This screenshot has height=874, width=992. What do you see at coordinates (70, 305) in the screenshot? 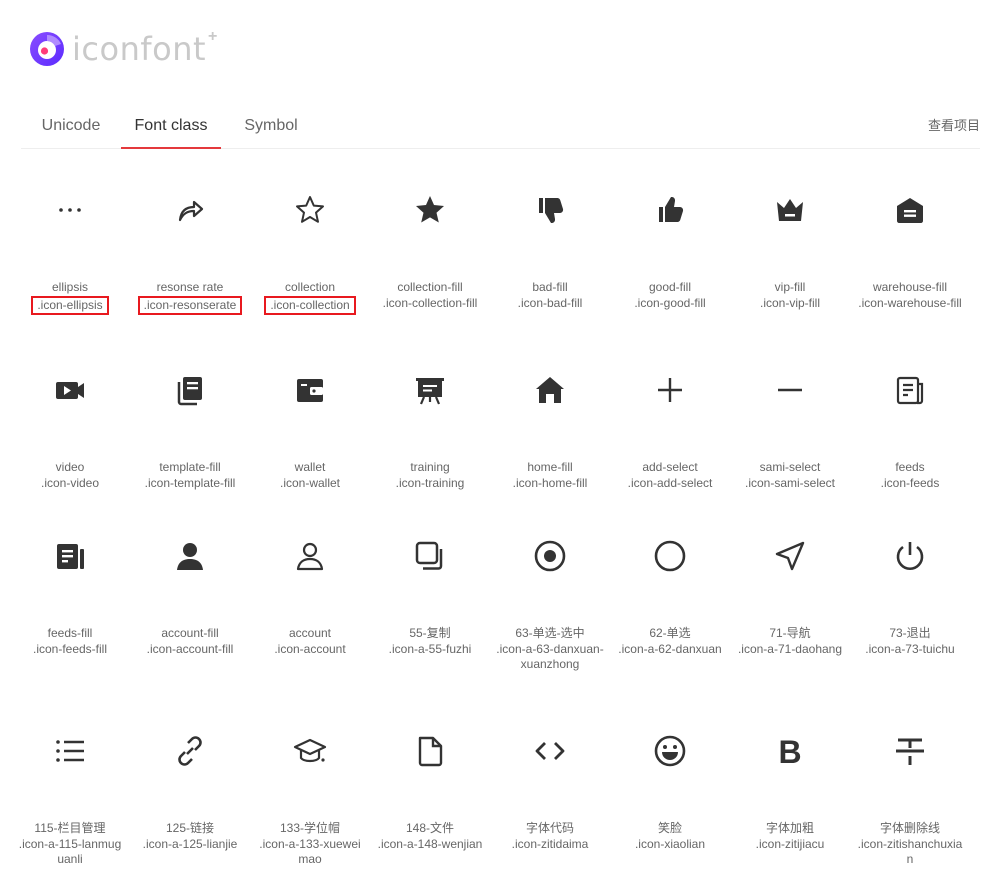
I see `icon-class-name: .icon-ellipsis` at bounding box center [70, 305].